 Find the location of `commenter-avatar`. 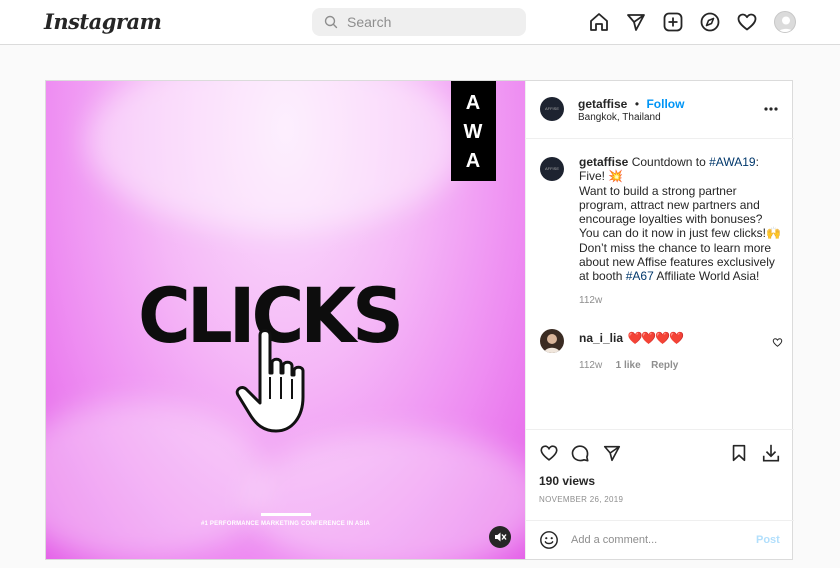

commenter-avatar is located at coordinates (552, 341).